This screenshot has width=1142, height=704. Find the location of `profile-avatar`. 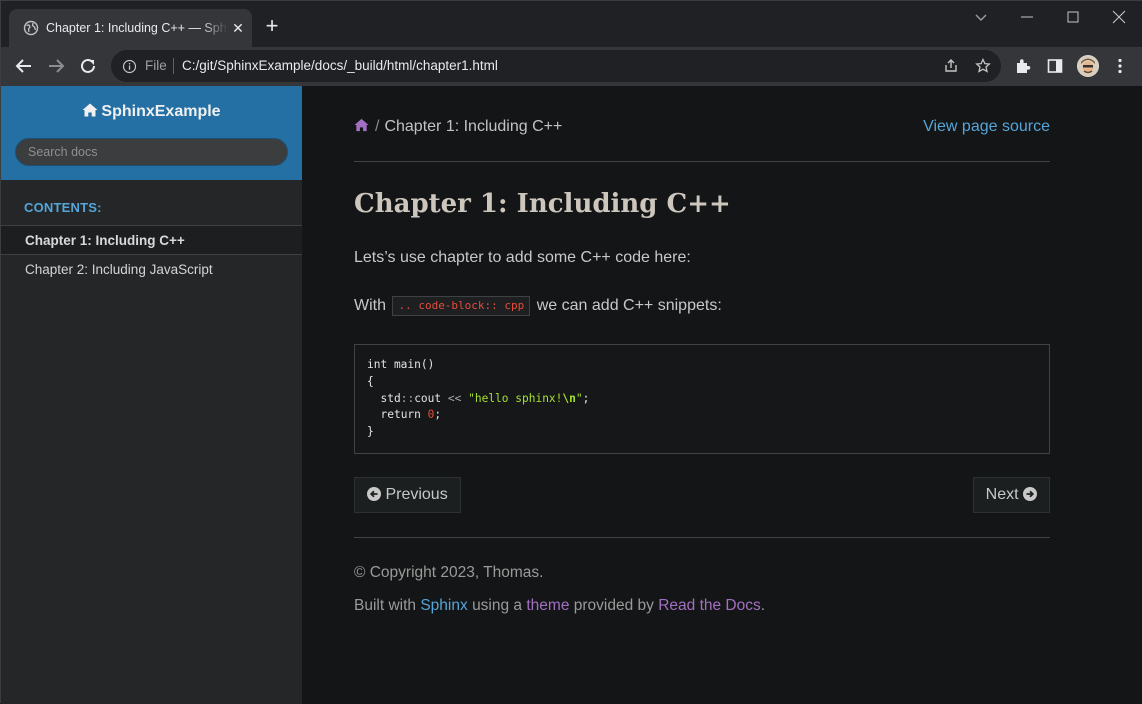

profile-avatar is located at coordinates (1088, 66).